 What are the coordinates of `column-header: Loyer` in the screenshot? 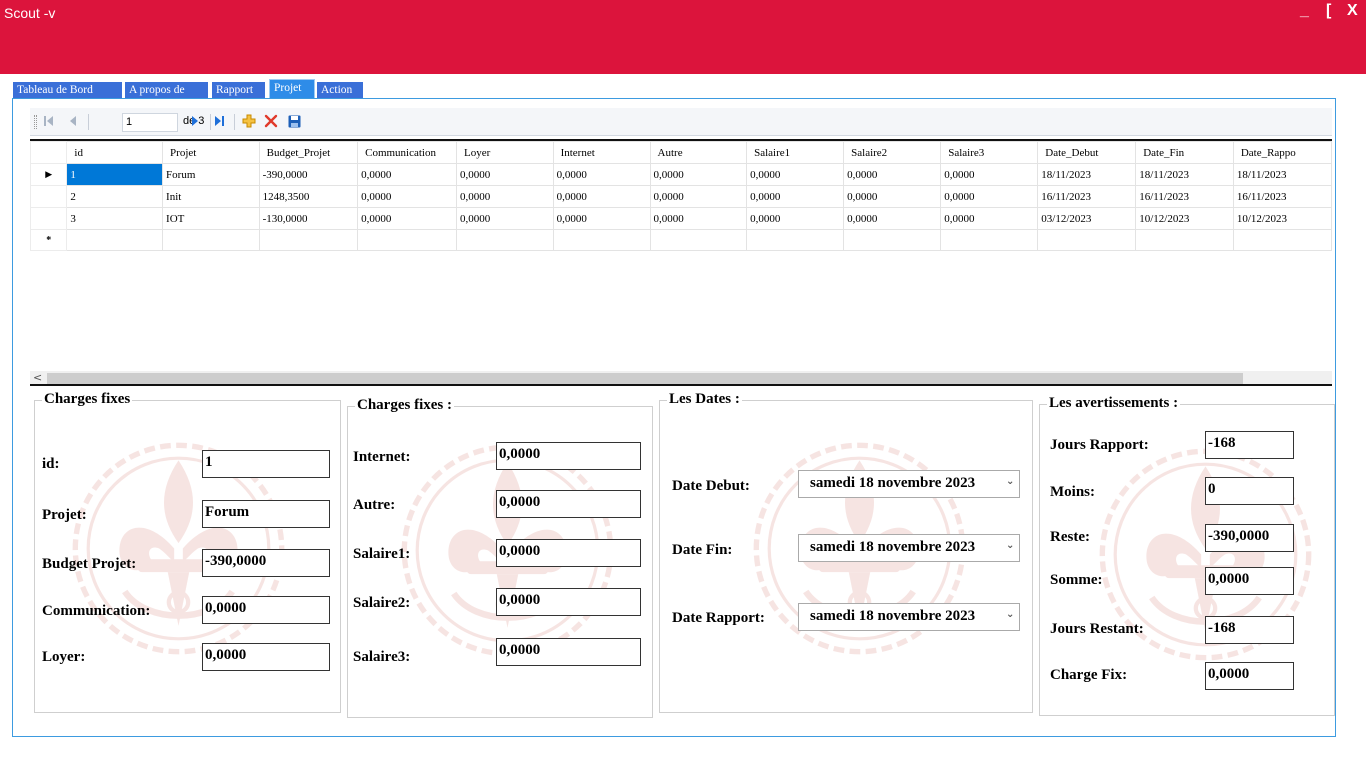 It's located at (505, 152).